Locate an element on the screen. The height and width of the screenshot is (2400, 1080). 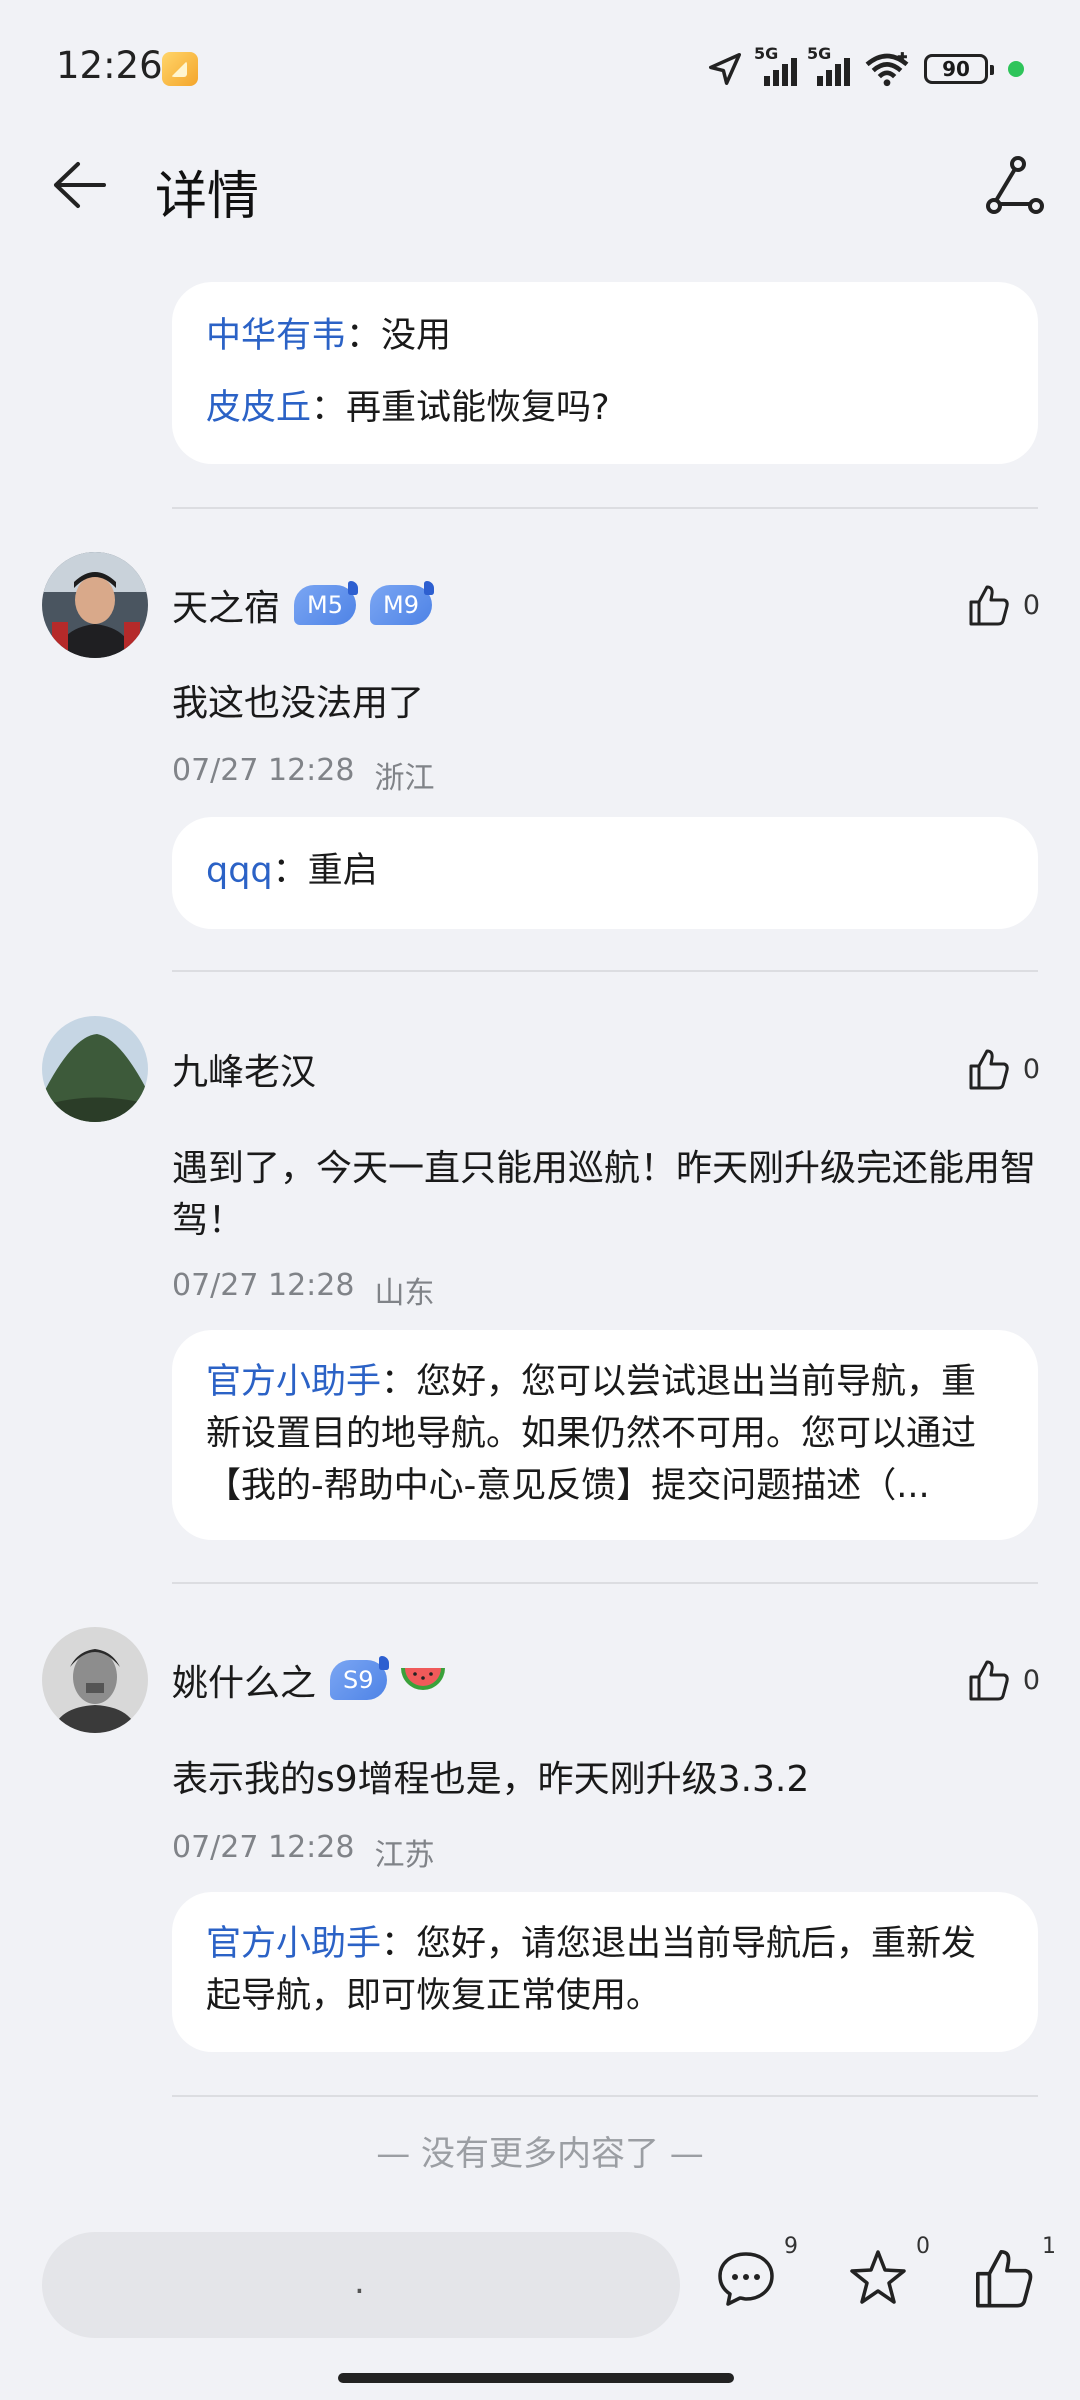
status-bar: 12:26 5G 5G 90 is located at coordinates (540, 65).